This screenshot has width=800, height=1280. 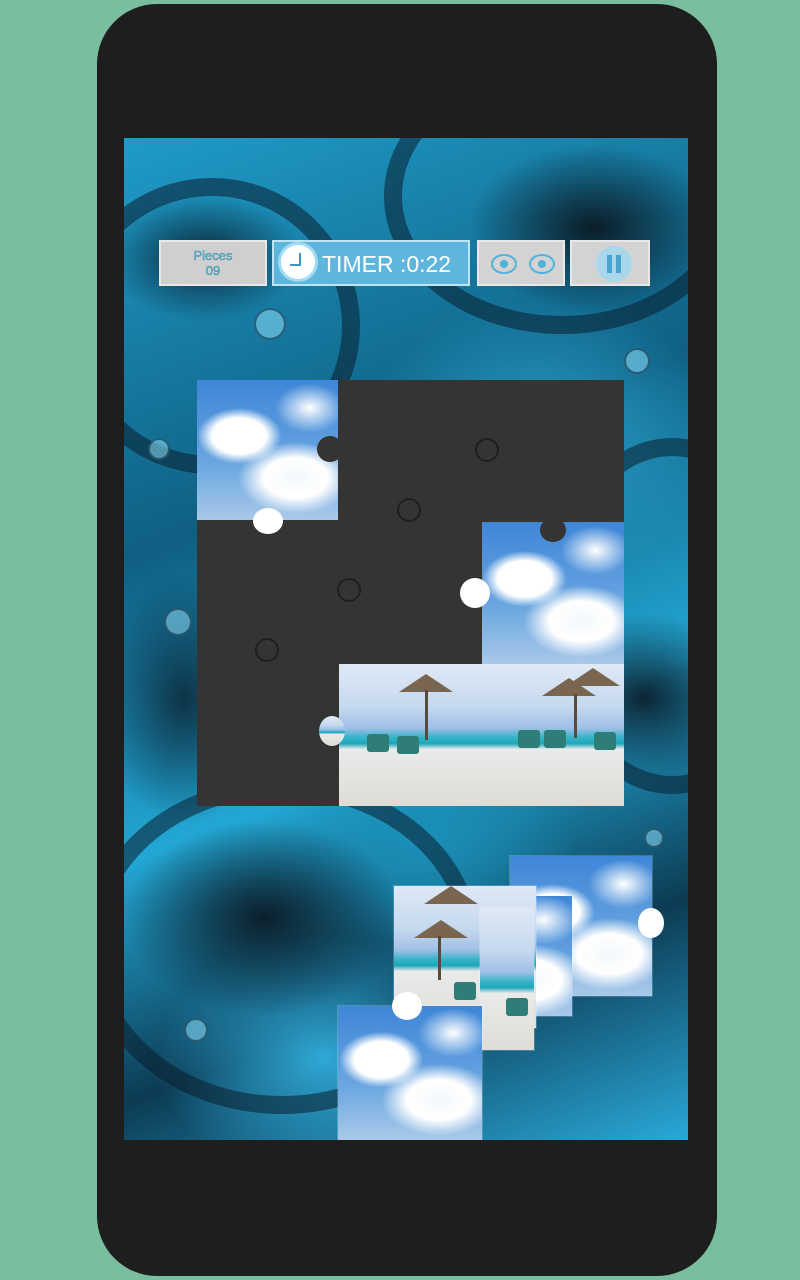 I want to click on pieces-label: Pieces, so click(x=213, y=255).